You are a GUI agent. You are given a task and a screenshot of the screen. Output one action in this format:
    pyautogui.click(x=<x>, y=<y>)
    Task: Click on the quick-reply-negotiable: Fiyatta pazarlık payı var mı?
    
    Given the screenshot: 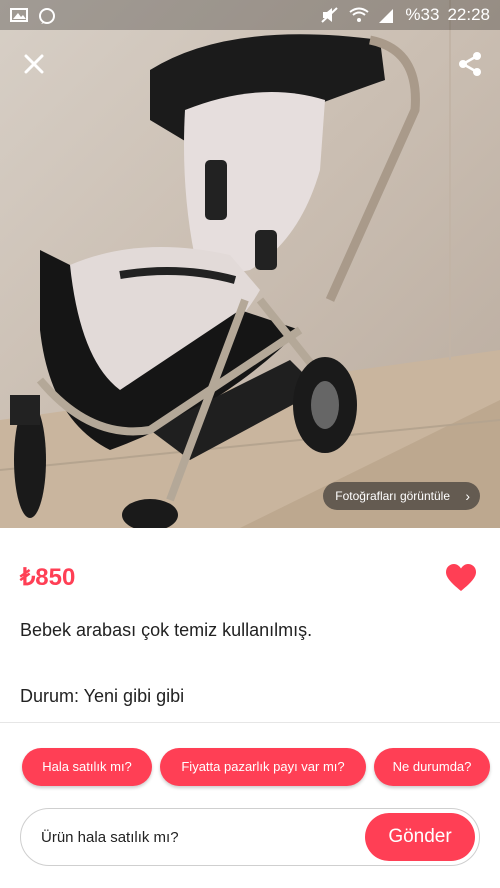 What is the action you would take?
    pyautogui.click(x=263, y=767)
    